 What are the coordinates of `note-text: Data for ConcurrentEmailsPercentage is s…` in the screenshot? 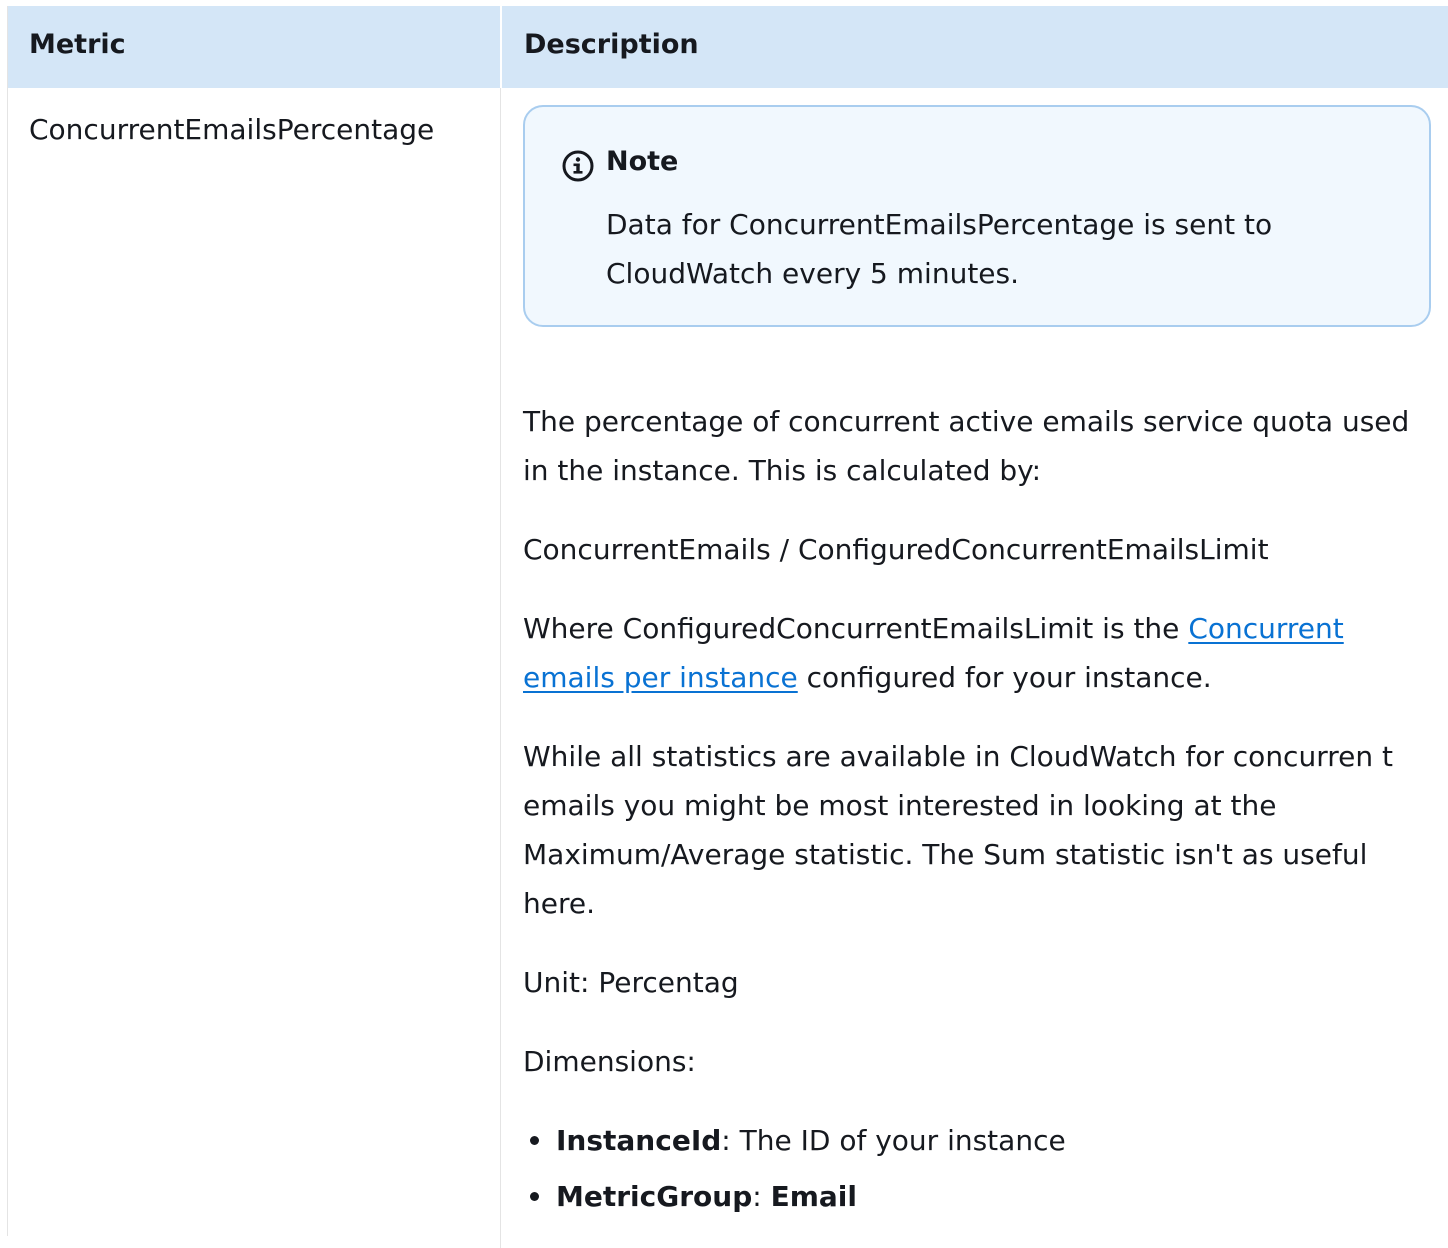 It's located at (939, 249).